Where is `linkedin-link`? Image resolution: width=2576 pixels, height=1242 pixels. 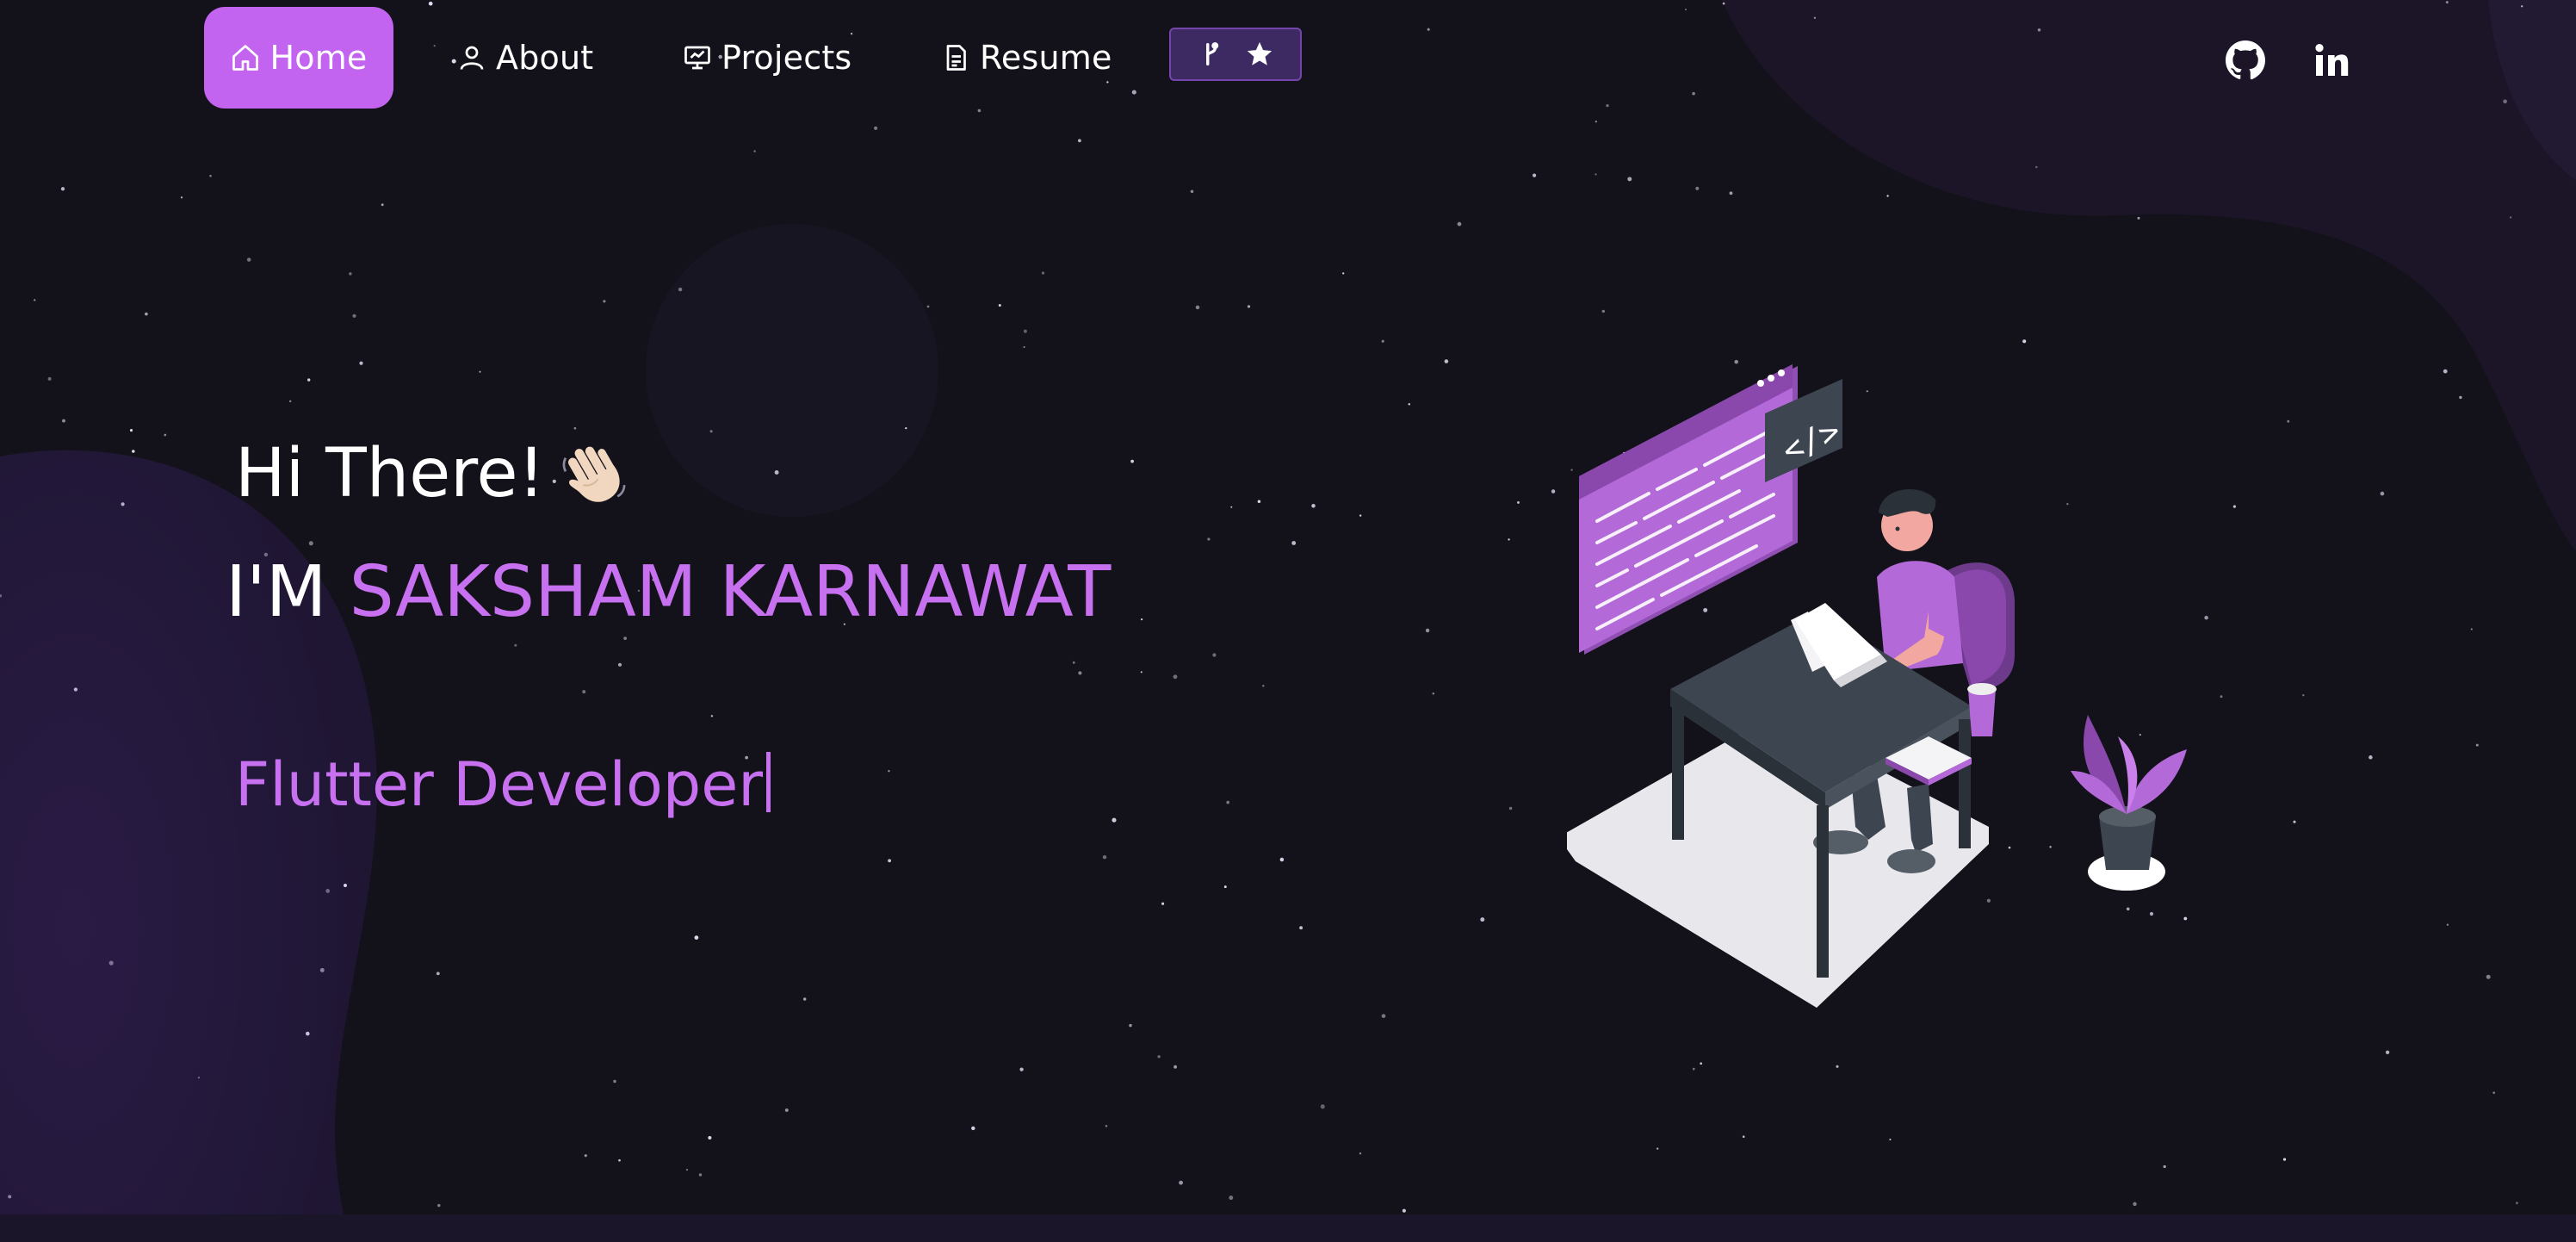
linkedin-link is located at coordinates (2331, 60).